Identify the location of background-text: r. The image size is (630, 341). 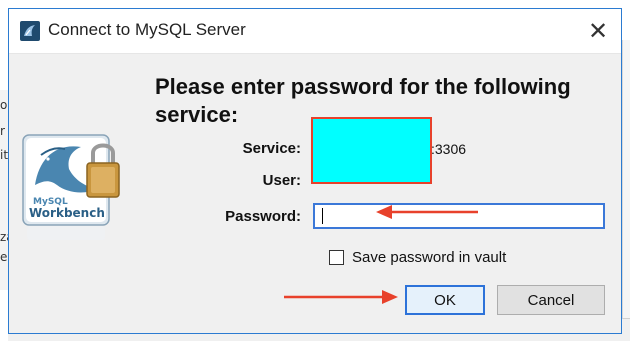
(2, 131).